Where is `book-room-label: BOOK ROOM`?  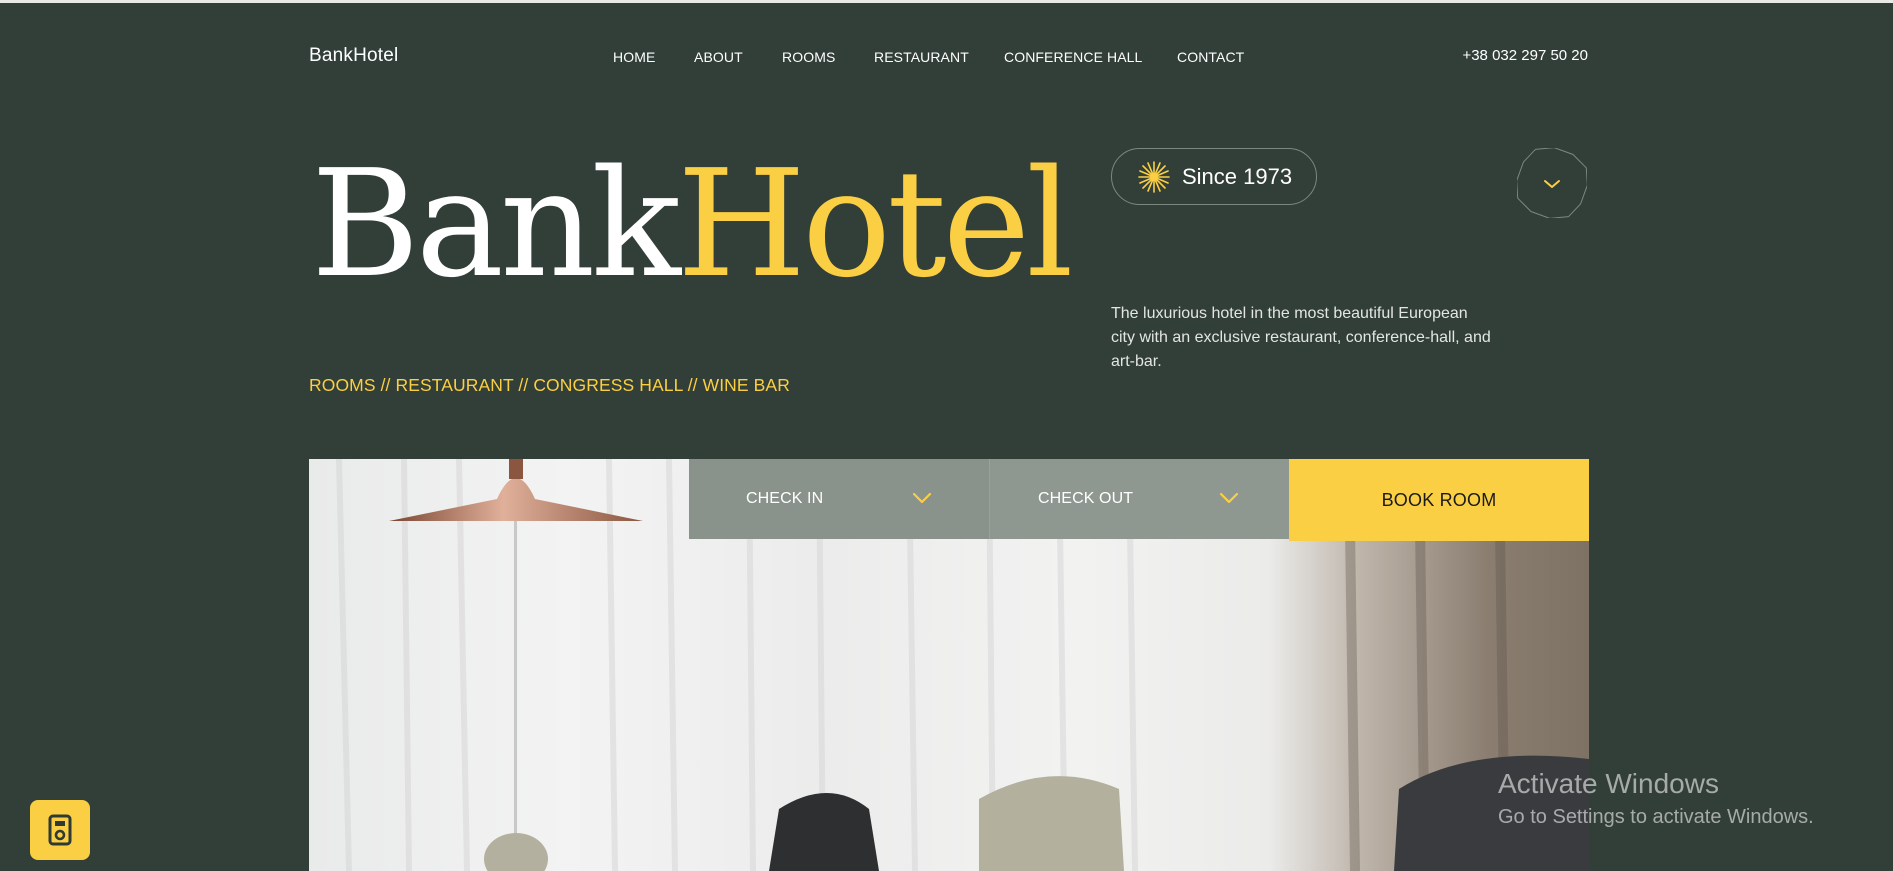
book-room-label: BOOK ROOM is located at coordinates (1439, 499).